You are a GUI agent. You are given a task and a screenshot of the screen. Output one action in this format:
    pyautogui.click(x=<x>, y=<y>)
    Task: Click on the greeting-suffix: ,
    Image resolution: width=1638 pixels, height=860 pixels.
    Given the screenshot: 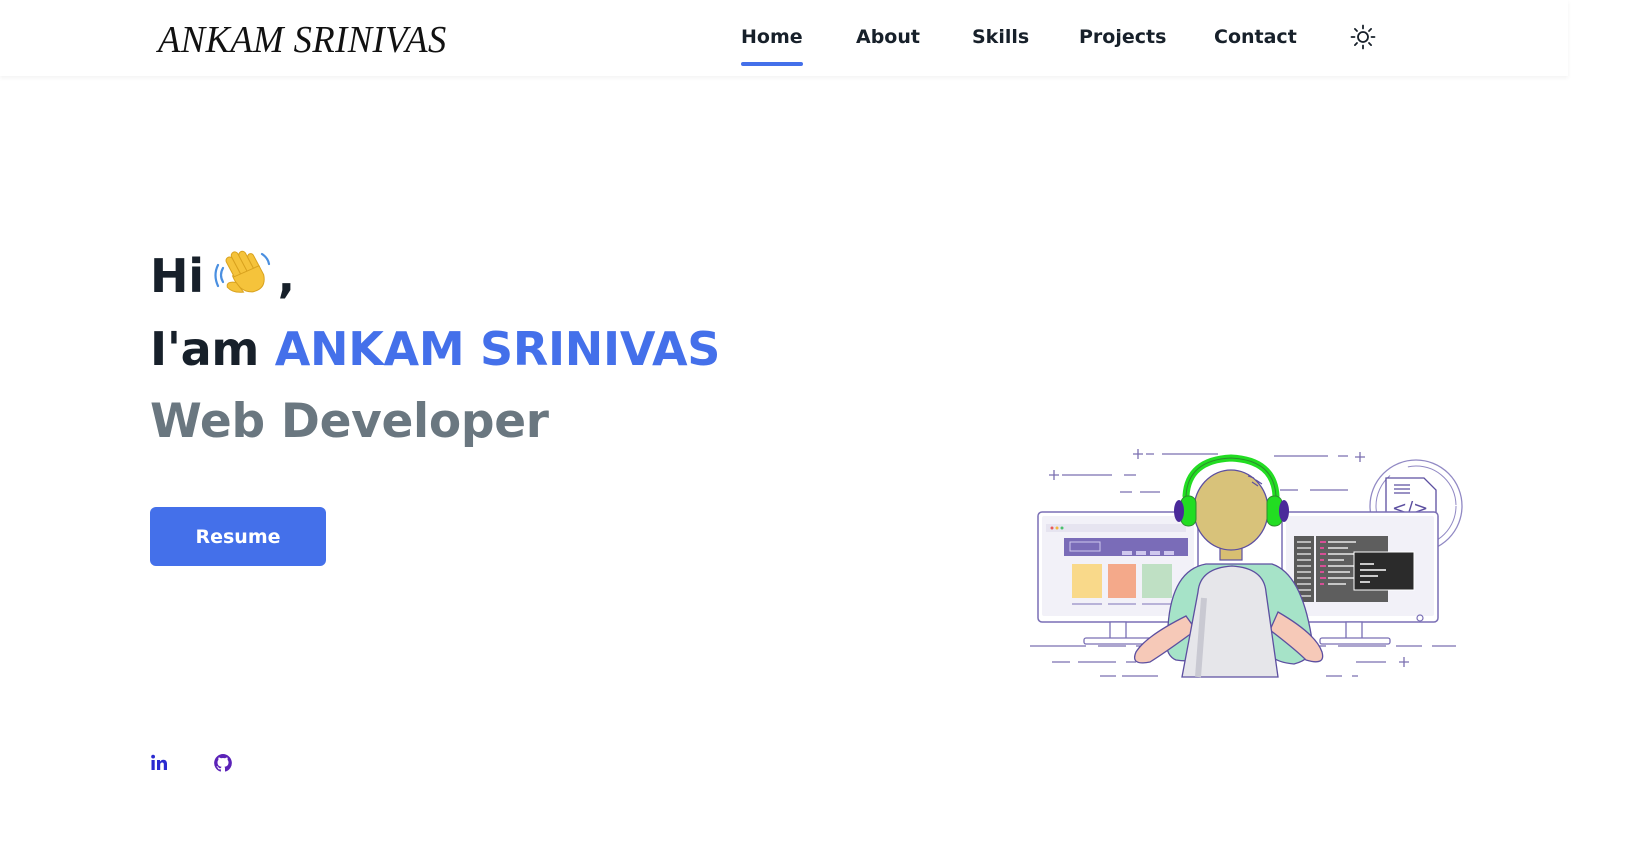 What is the action you would take?
    pyautogui.click(x=286, y=276)
    